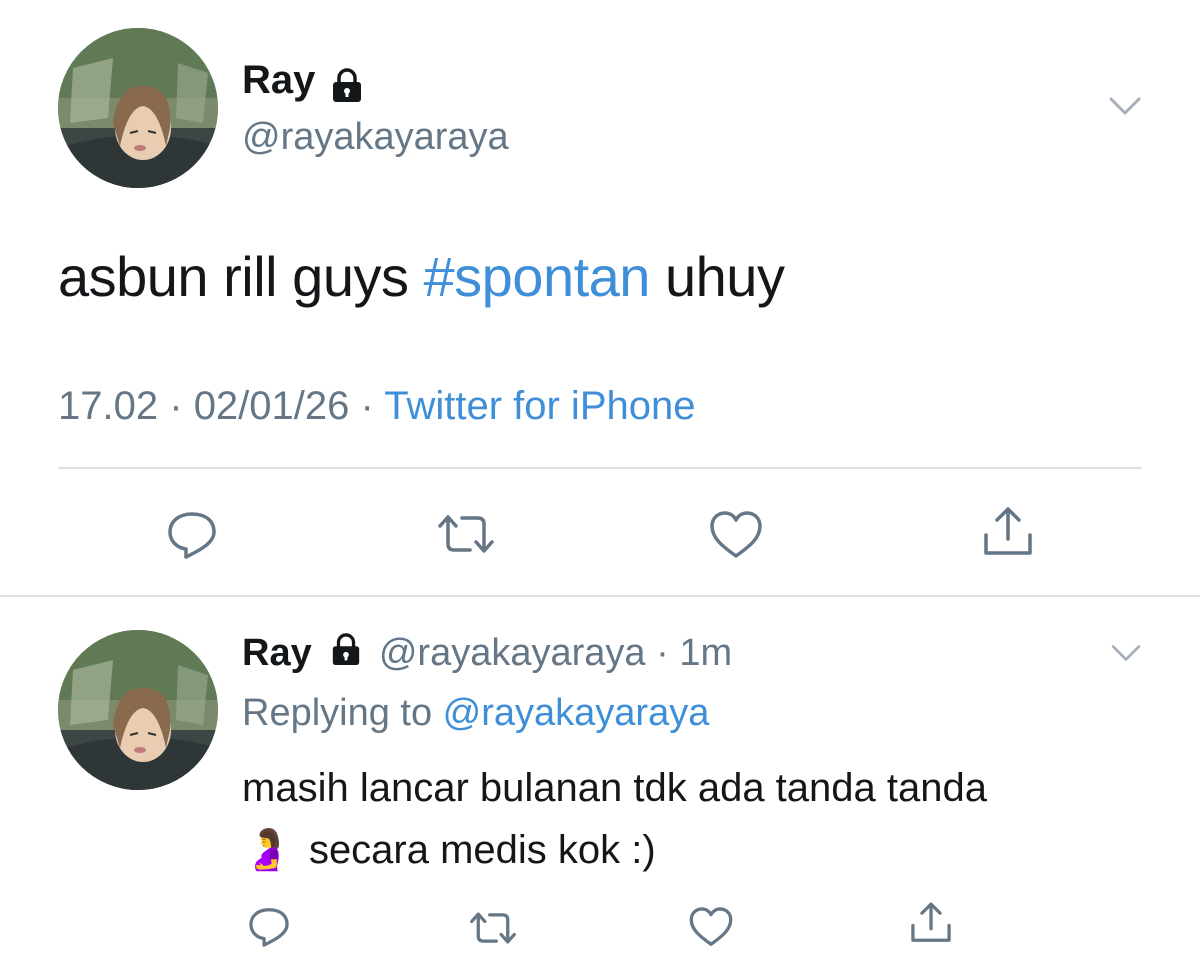 The image size is (1200, 975). What do you see at coordinates (278, 80) in the screenshot?
I see `display-name: Ray` at bounding box center [278, 80].